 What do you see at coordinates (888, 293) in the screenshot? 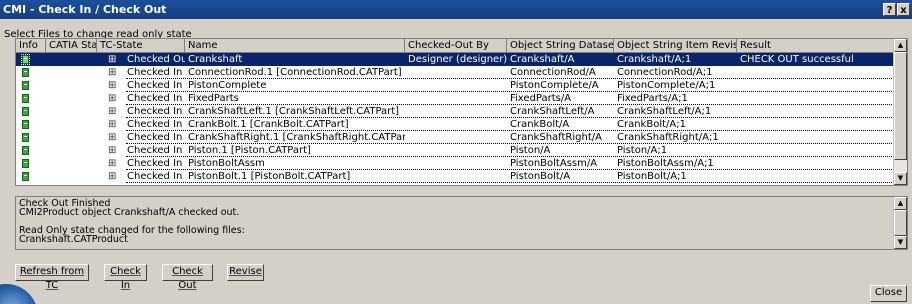
I see `close-button: Close` at bounding box center [888, 293].